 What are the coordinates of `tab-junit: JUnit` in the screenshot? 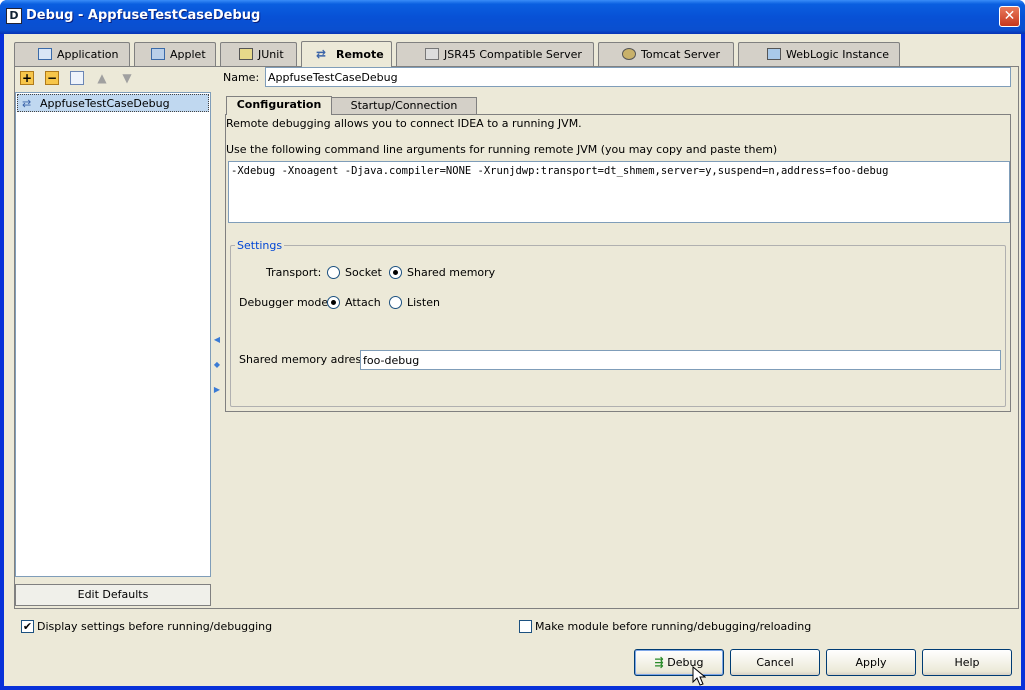 It's located at (258, 54).